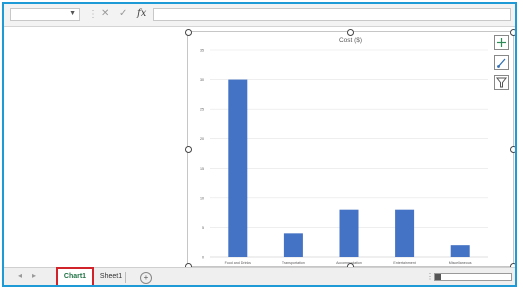 This screenshot has height=293, width=523. What do you see at coordinates (512, 32) in the screenshot?
I see `resize-handle-top-right` at bounding box center [512, 32].